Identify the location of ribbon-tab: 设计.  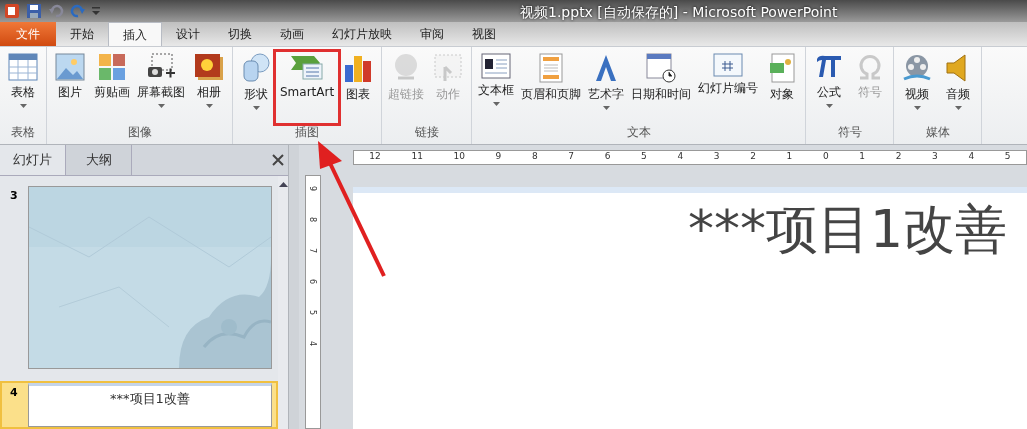
(188, 34).